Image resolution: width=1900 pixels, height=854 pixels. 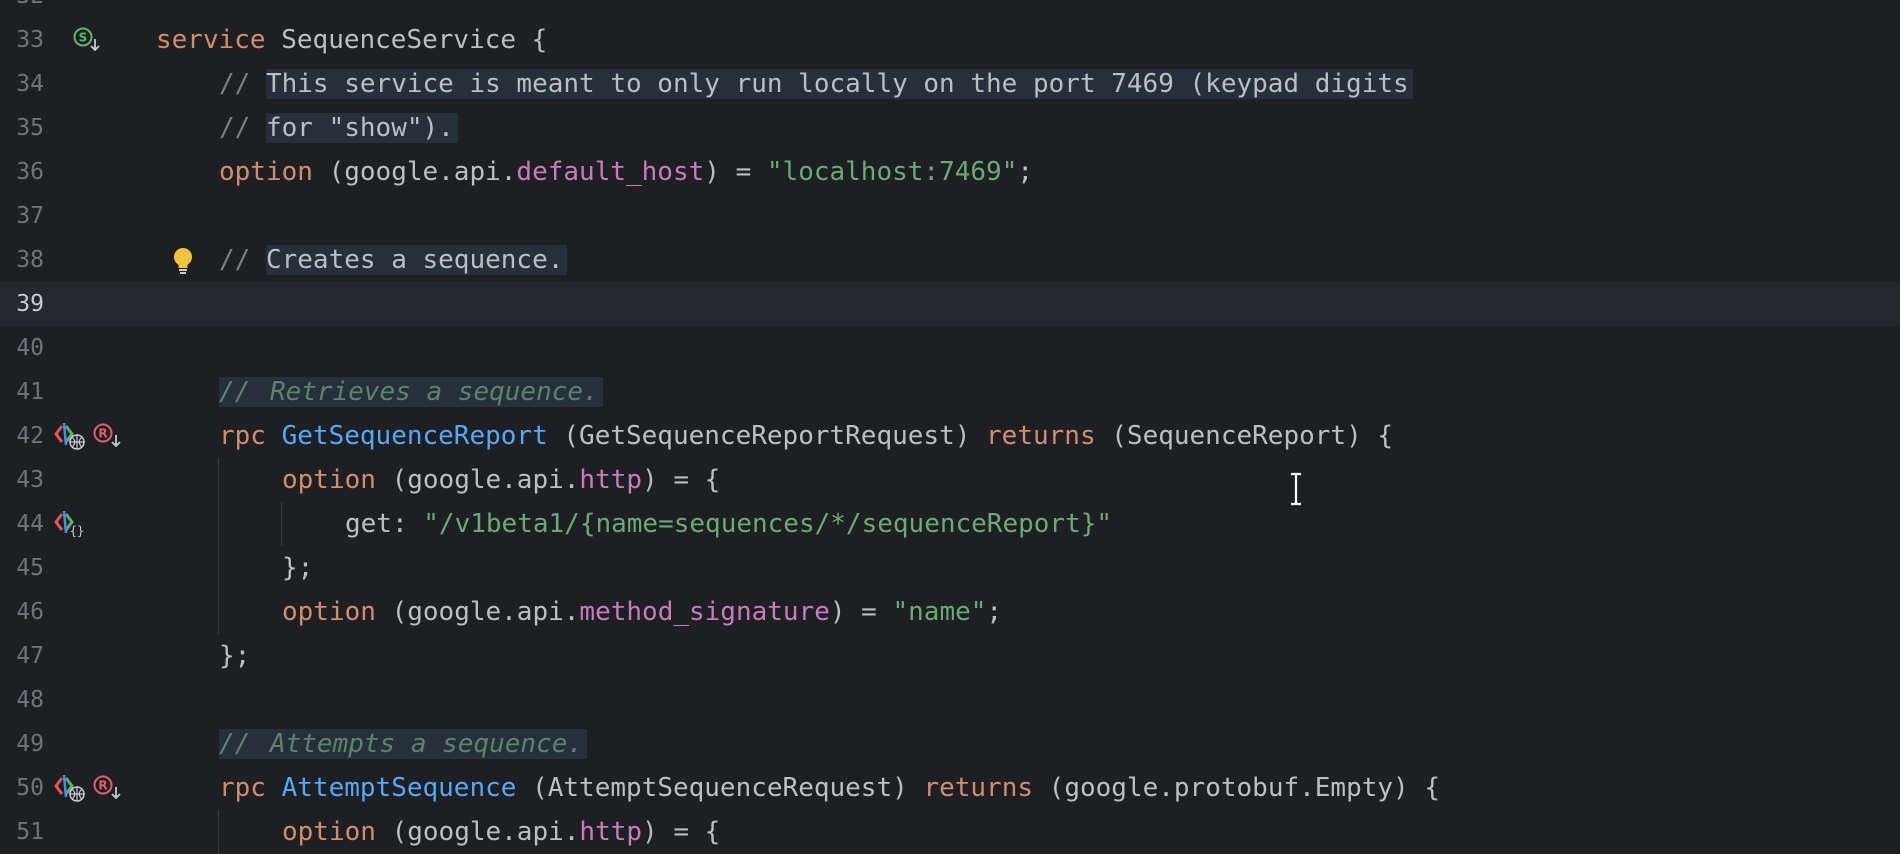 What do you see at coordinates (211, 40) in the screenshot?
I see `keyword-service: service` at bounding box center [211, 40].